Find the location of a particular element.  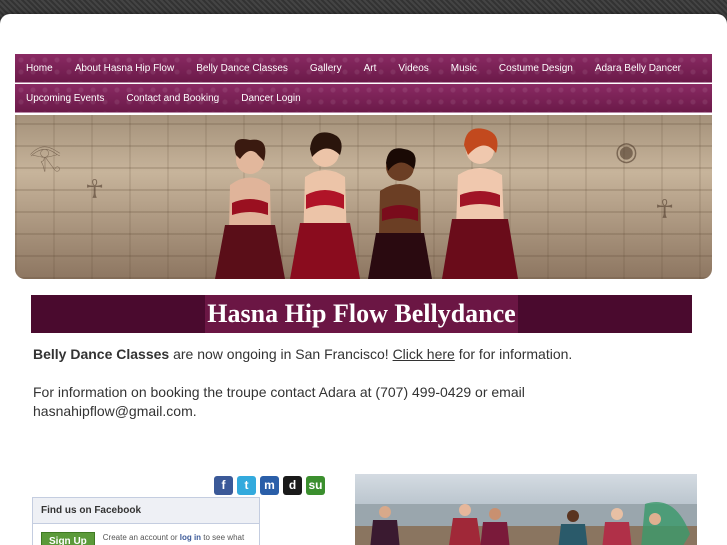

nav-costume-design: Costume Design is located at coordinates (536, 68).